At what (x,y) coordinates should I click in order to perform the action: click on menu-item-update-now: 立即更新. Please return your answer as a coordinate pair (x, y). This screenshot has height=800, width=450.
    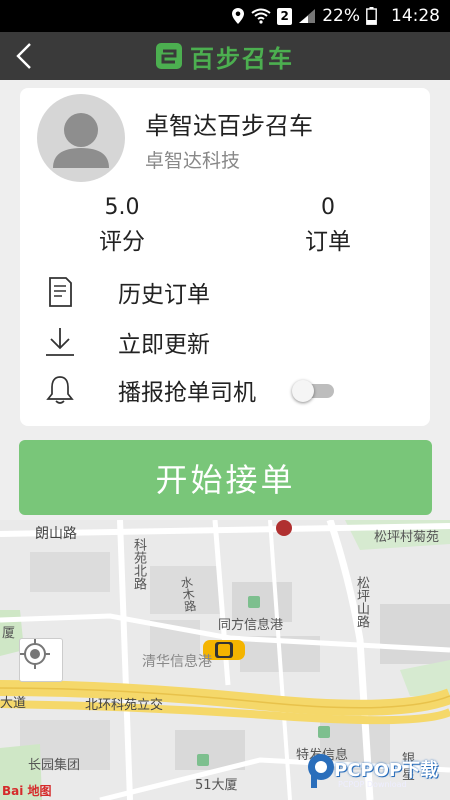
    Looking at the image, I should click on (230, 342).